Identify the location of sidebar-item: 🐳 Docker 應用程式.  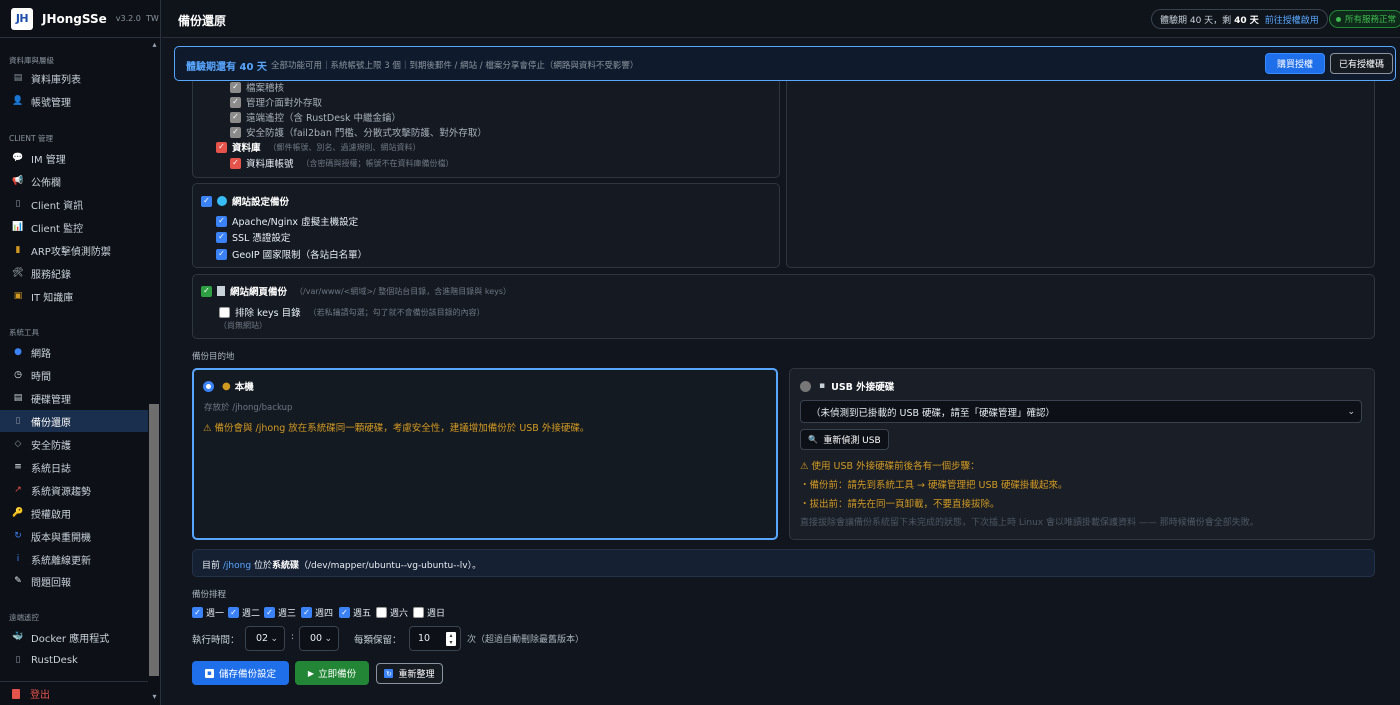
(74, 637).